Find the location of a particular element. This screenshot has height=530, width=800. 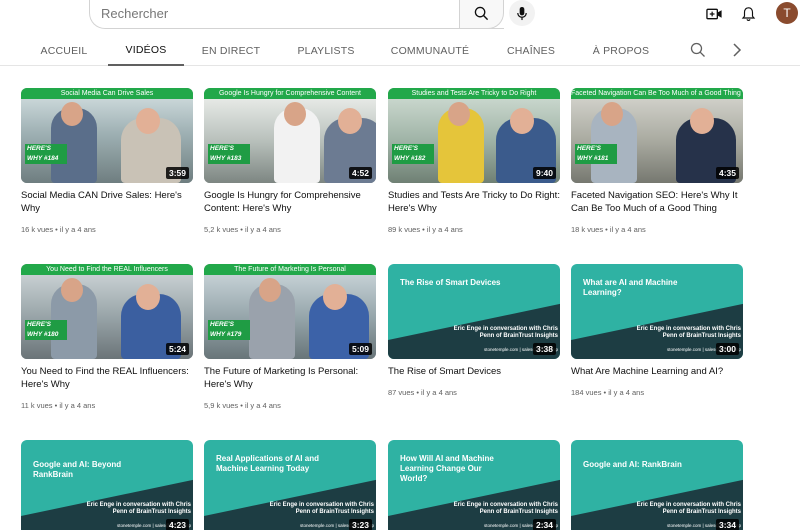

video-meta: 11 k vues • il y a 4 ans is located at coordinates (58, 405).